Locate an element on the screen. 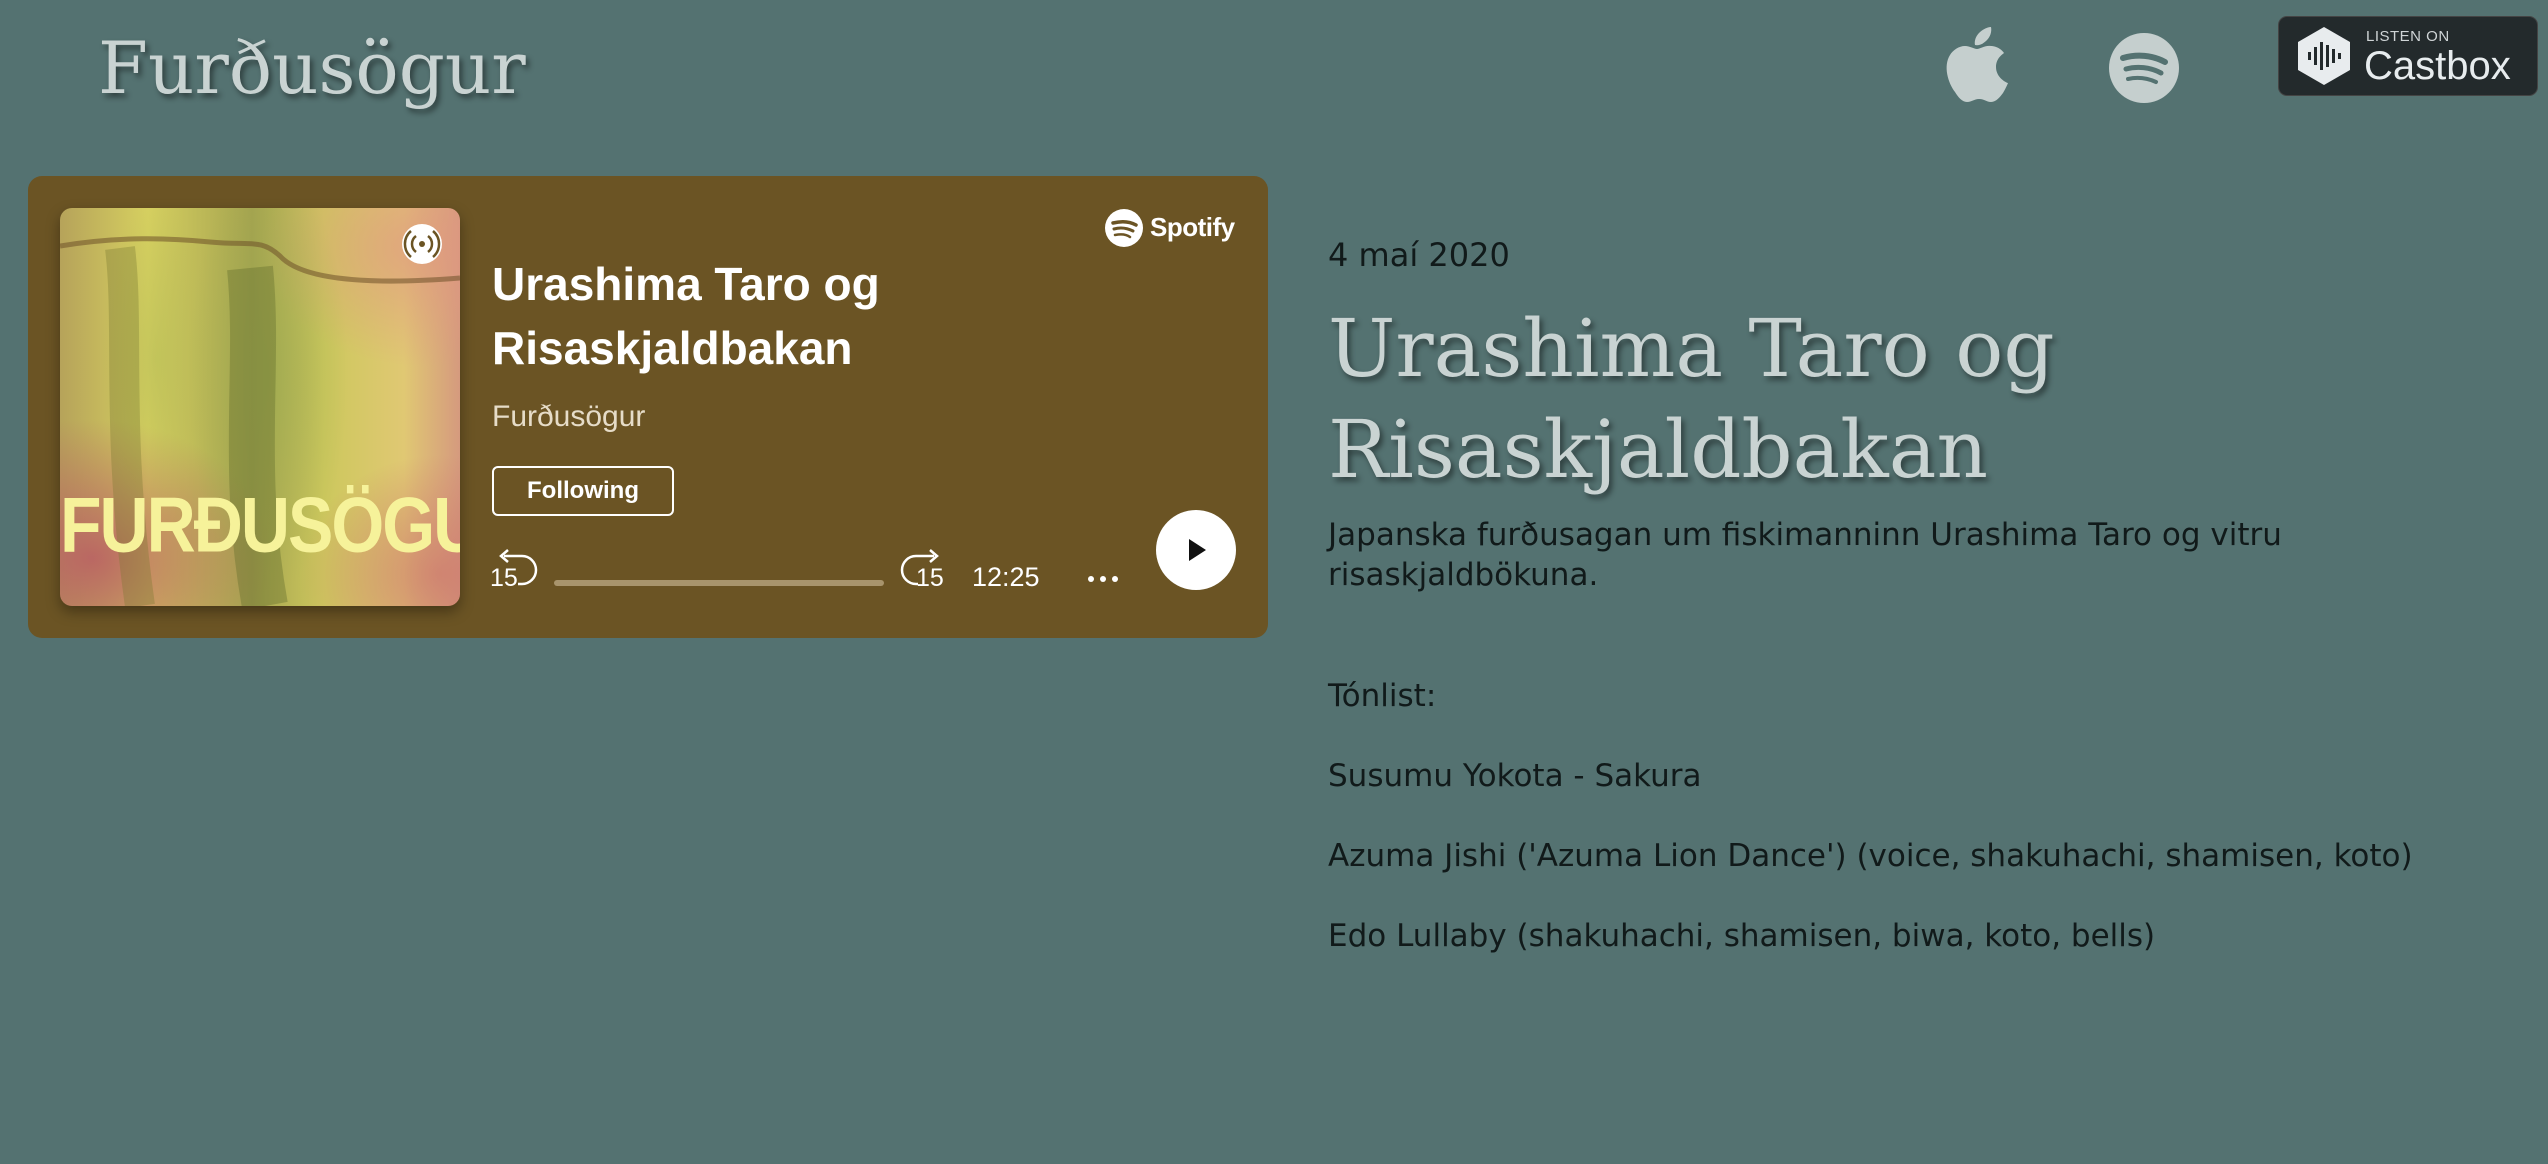 Image resolution: width=2548 pixels, height=1164 pixels. podcast-icon is located at coordinates (422, 244).